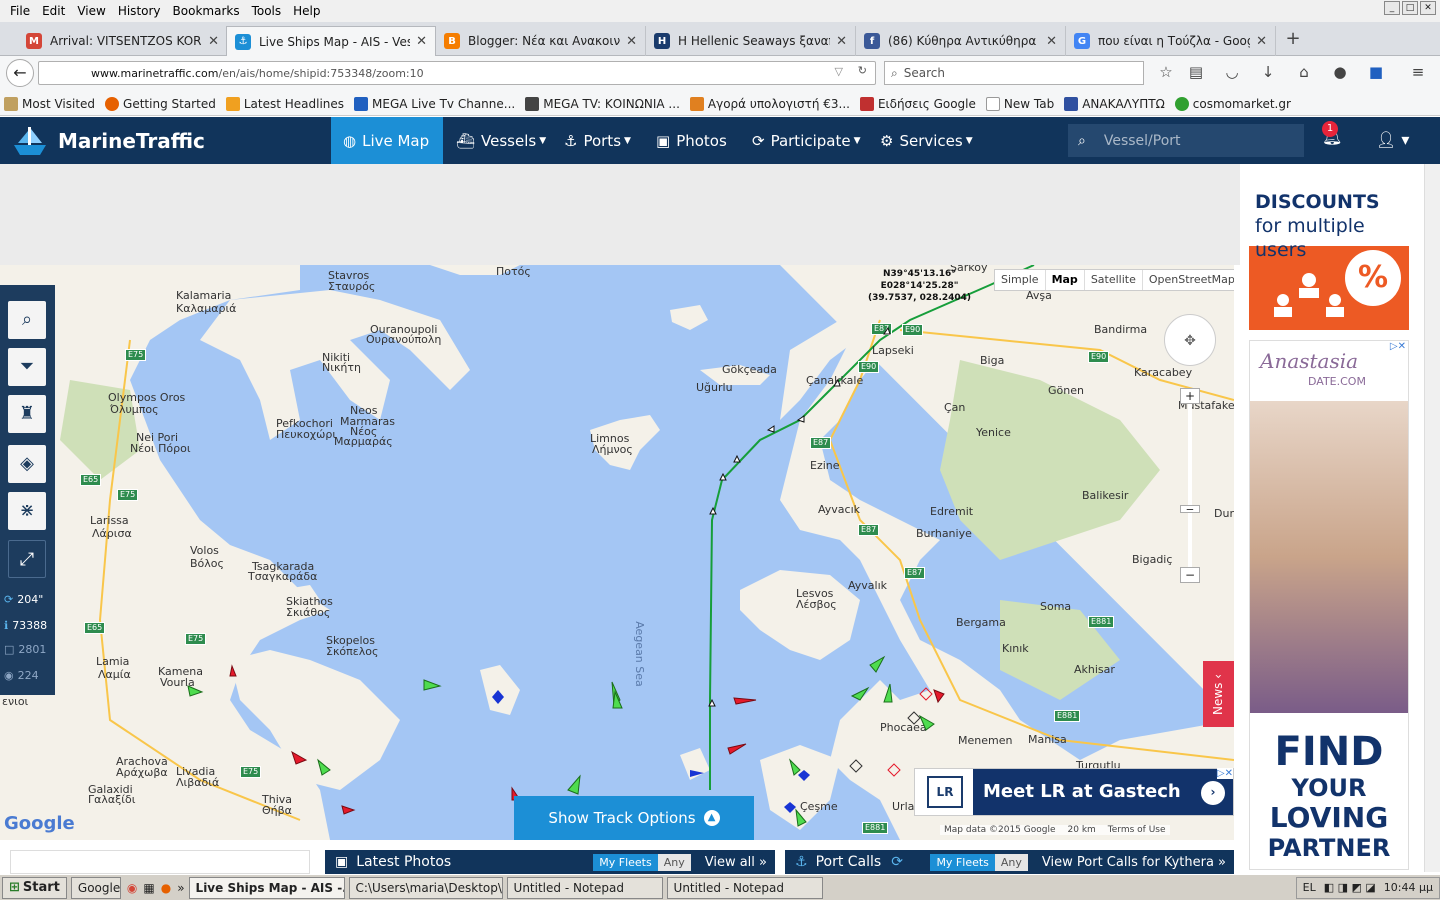 This screenshot has width=1440, height=900. What do you see at coordinates (1293, 39) in the screenshot?
I see `new-tab-button: +` at bounding box center [1293, 39].